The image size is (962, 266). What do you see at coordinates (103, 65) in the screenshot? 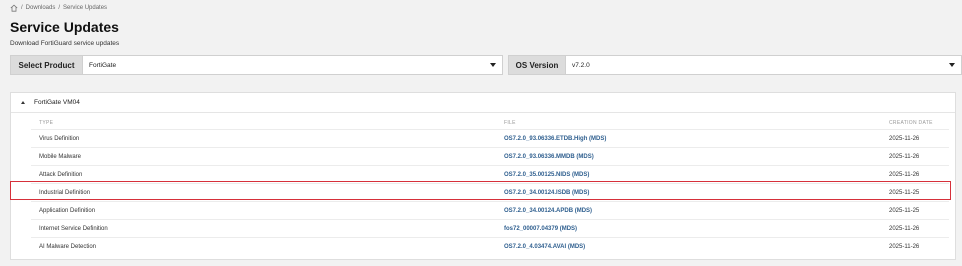
I see `product-select-value: FortiGate` at bounding box center [103, 65].